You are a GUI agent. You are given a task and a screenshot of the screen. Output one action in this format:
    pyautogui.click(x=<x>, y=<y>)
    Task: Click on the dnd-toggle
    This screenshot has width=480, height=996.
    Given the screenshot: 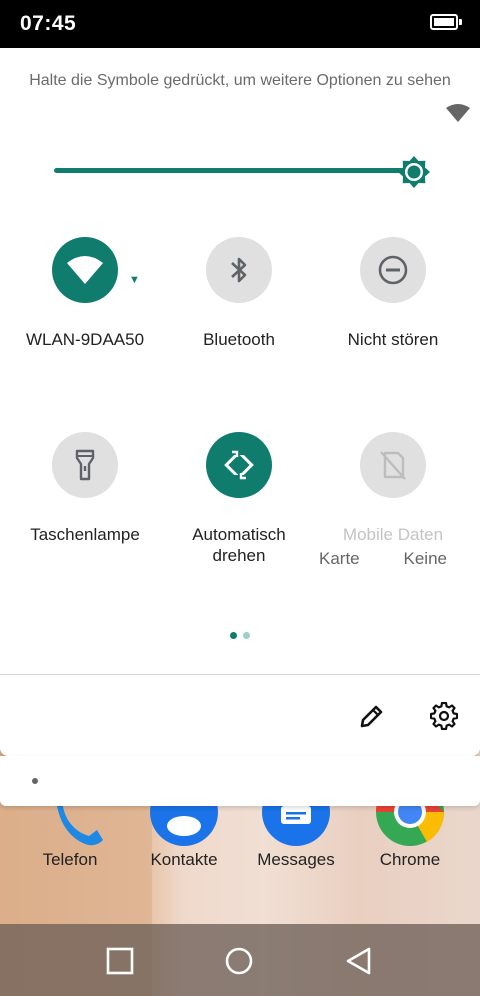 What is the action you would take?
    pyautogui.click(x=393, y=270)
    